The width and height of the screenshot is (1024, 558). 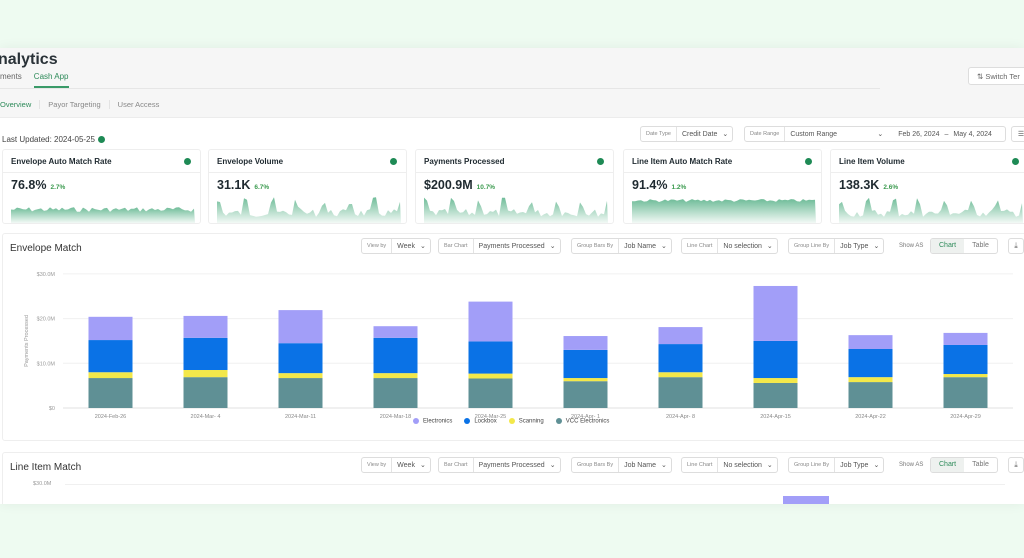 I want to click on filter-button: ☰, so click(x=1017, y=134).